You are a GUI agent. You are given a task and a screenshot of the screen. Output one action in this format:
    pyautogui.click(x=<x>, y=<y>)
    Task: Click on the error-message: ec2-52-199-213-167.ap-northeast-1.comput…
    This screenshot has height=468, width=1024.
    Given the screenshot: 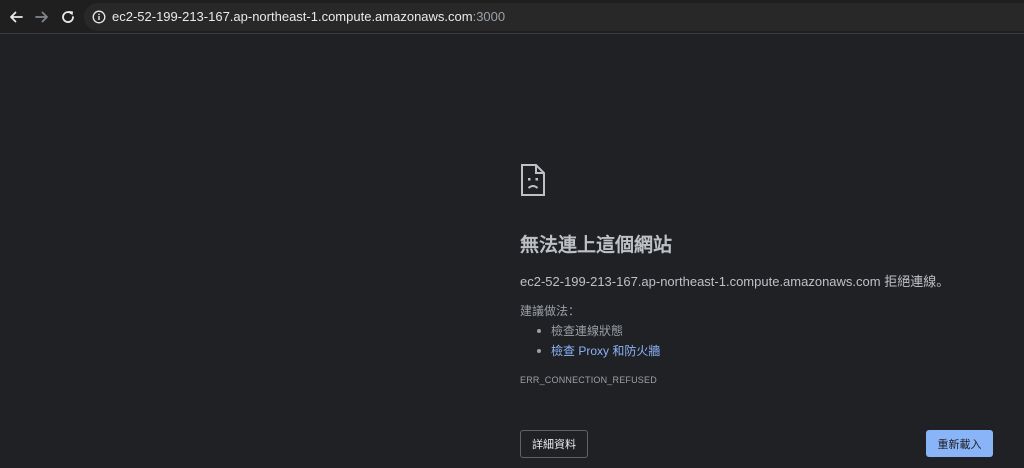 What is the action you would take?
    pyautogui.click(x=735, y=281)
    